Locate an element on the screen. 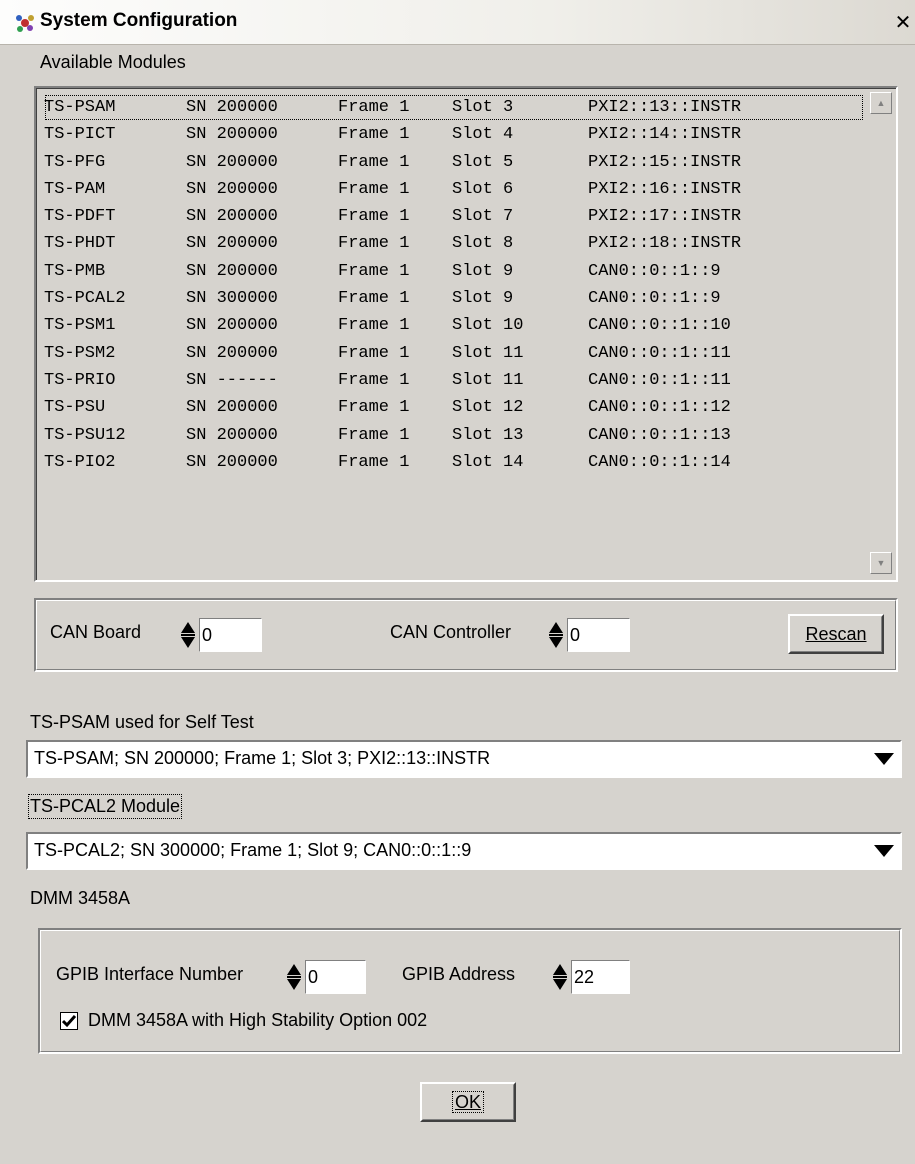 The width and height of the screenshot is (915, 1164). module-name: TS-PSU is located at coordinates (75, 408).